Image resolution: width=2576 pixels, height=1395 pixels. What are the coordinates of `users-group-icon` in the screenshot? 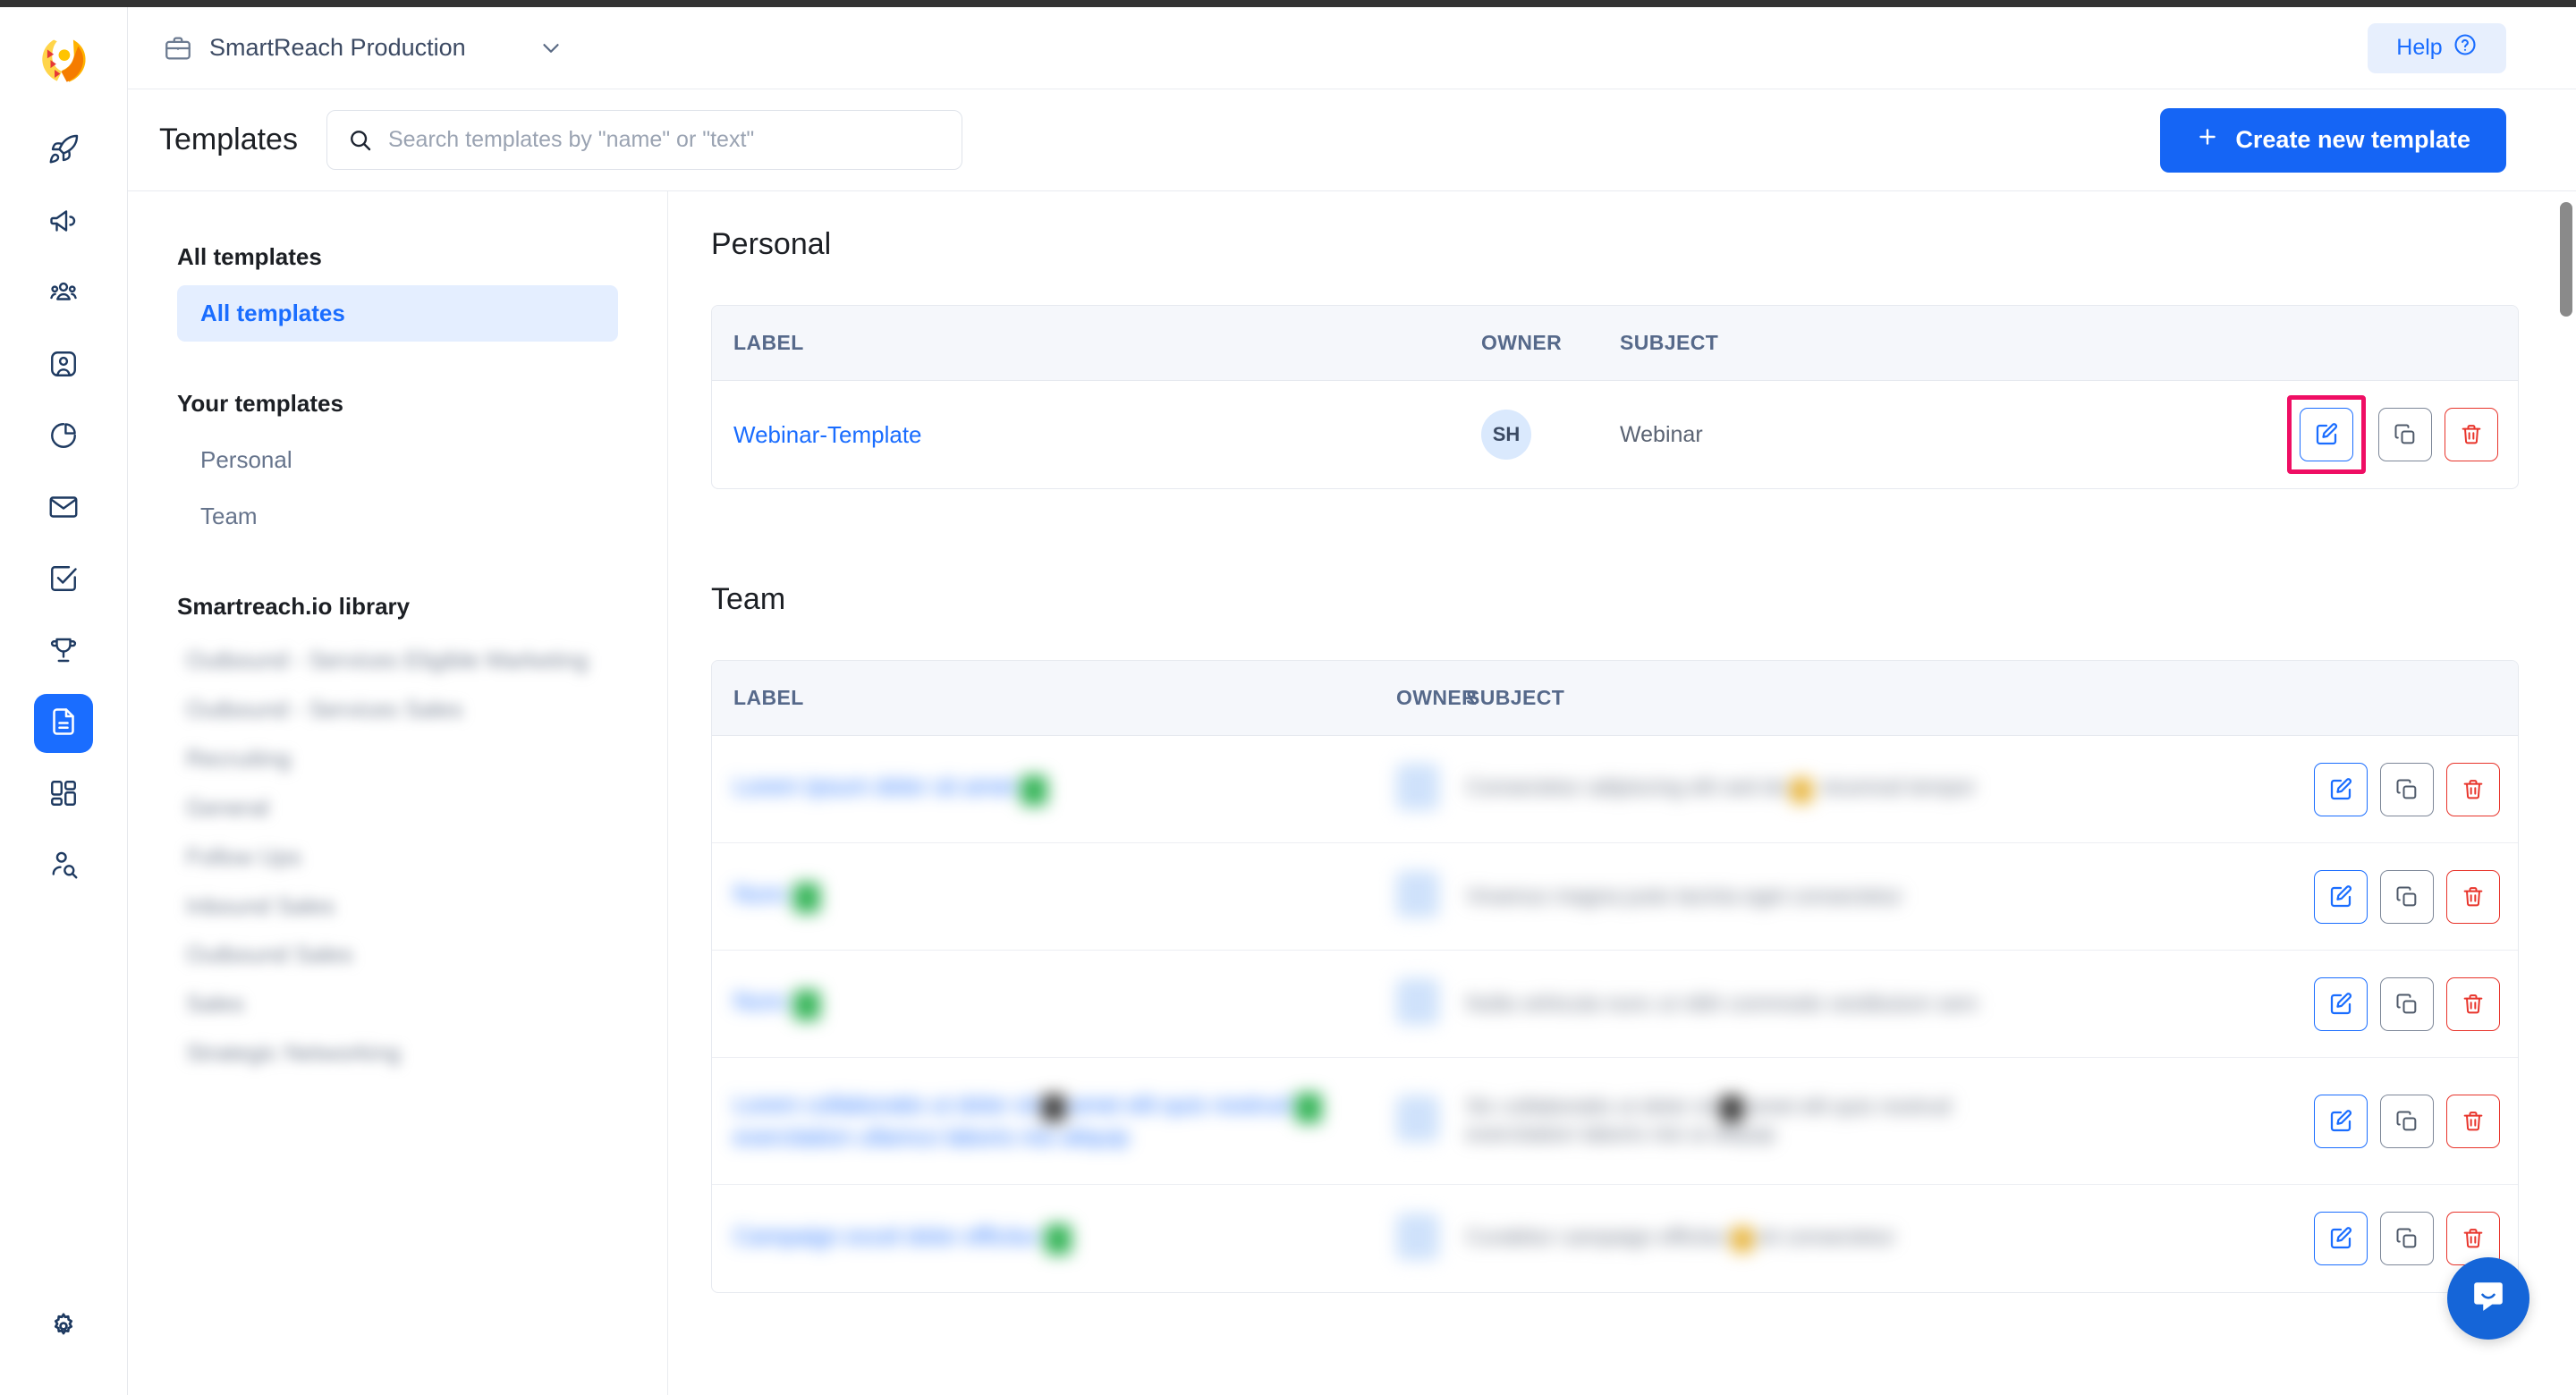 It's located at (63, 294).